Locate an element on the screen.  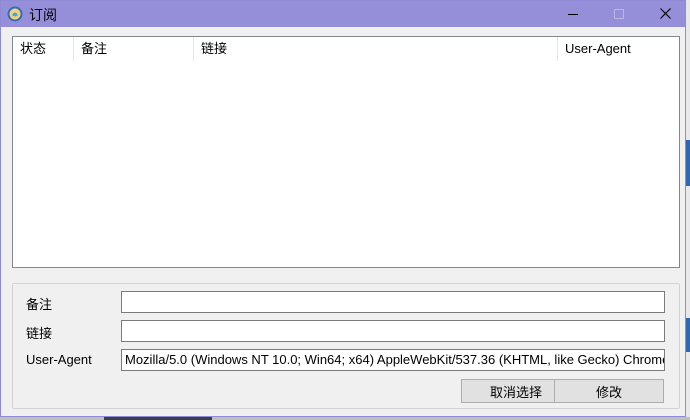
column-header-user-agent: User-Agent is located at coordinates (618, 49).